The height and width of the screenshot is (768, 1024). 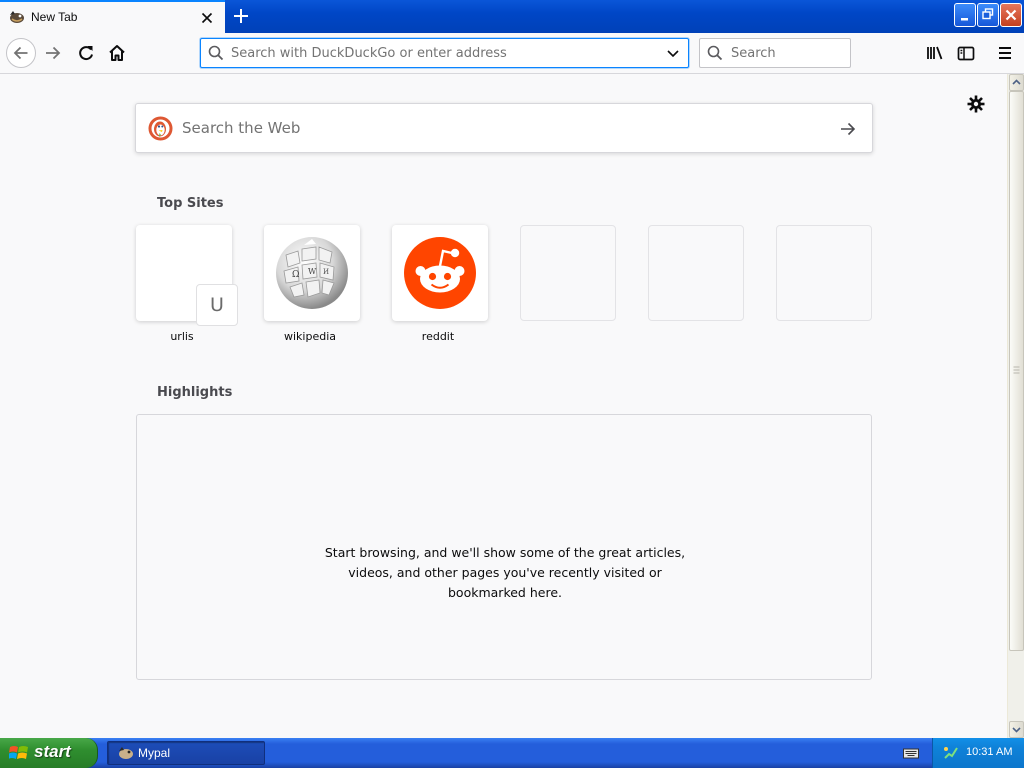 I want to click on minimize-button, so click(x=965, y=15).